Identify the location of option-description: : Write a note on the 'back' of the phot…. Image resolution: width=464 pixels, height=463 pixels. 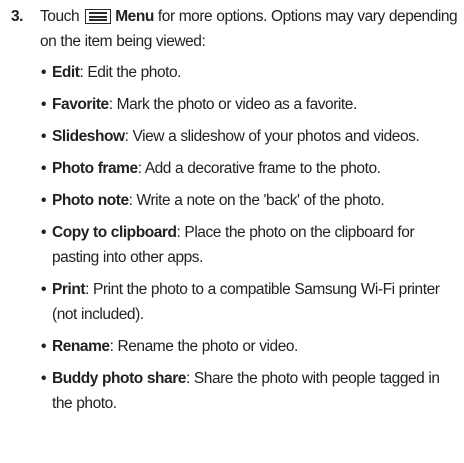
(256, 200).